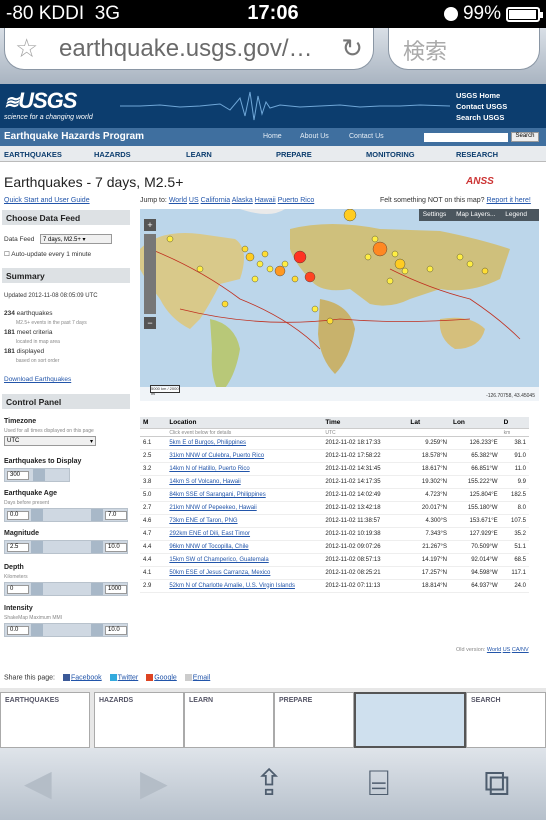 The height and width of the screenshot is (820, 546). What do you see at coordinates (481, 106) in the screenshot?
I see `contact-usgs-link: Contact USGS` at bounding box center [481, 106].